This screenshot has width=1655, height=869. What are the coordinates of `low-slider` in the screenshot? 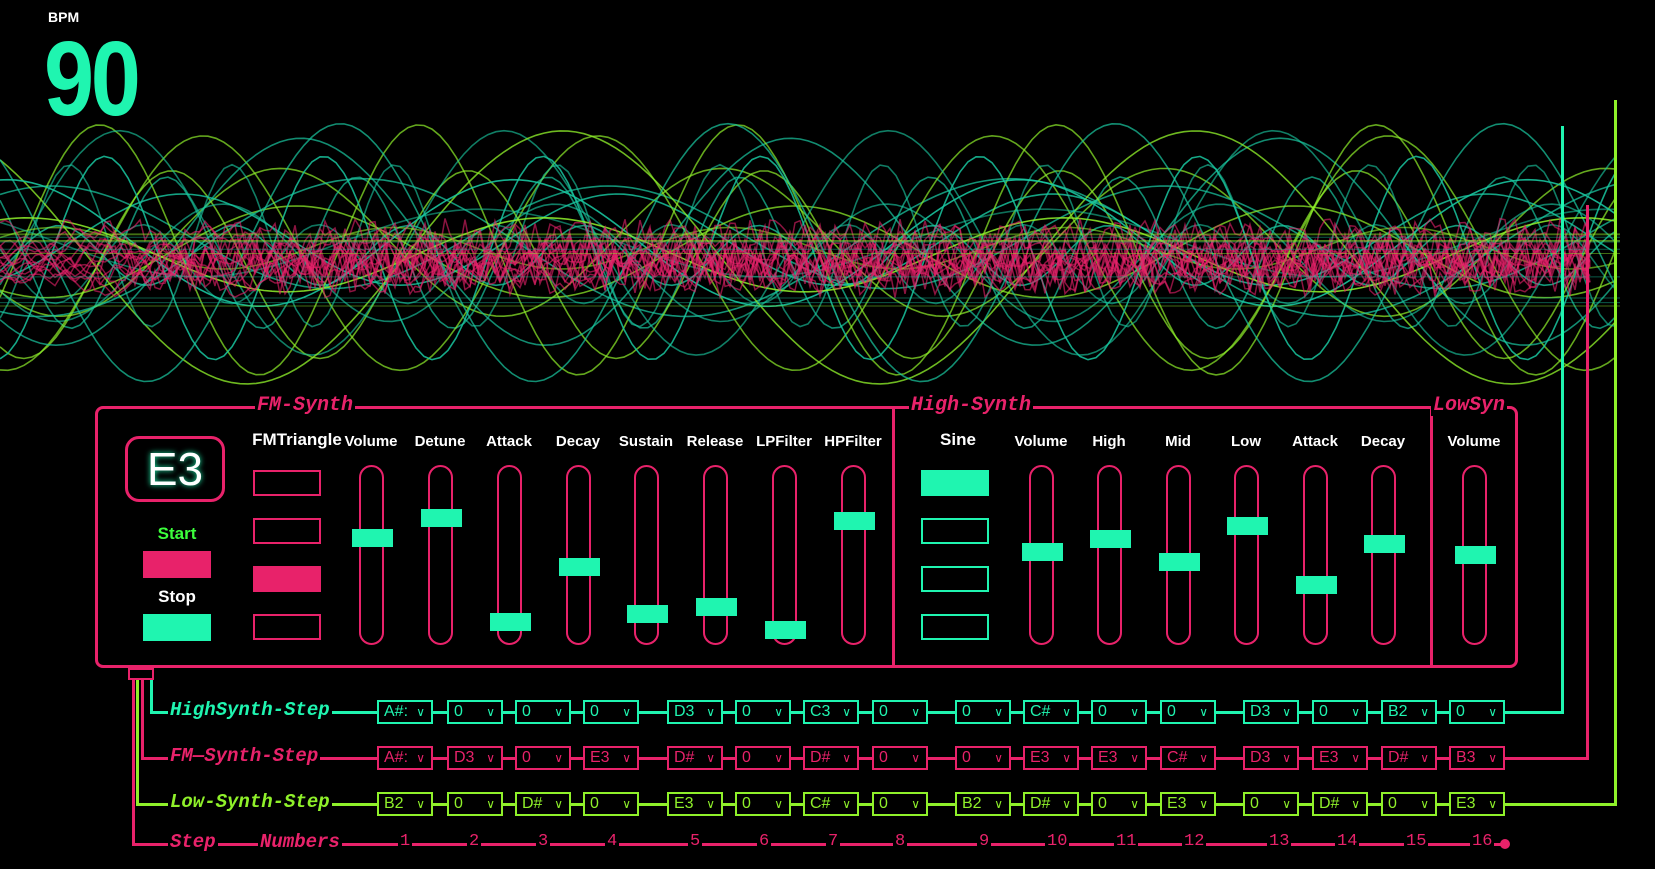 It's located at (1475, 555).